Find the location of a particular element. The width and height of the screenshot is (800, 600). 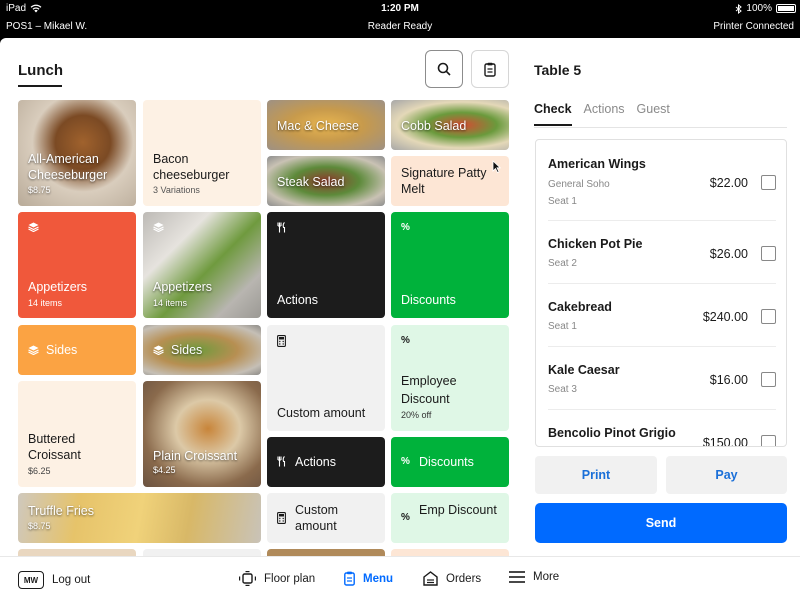

tile-item-count: 14 items is located at coordinates (170, 303).